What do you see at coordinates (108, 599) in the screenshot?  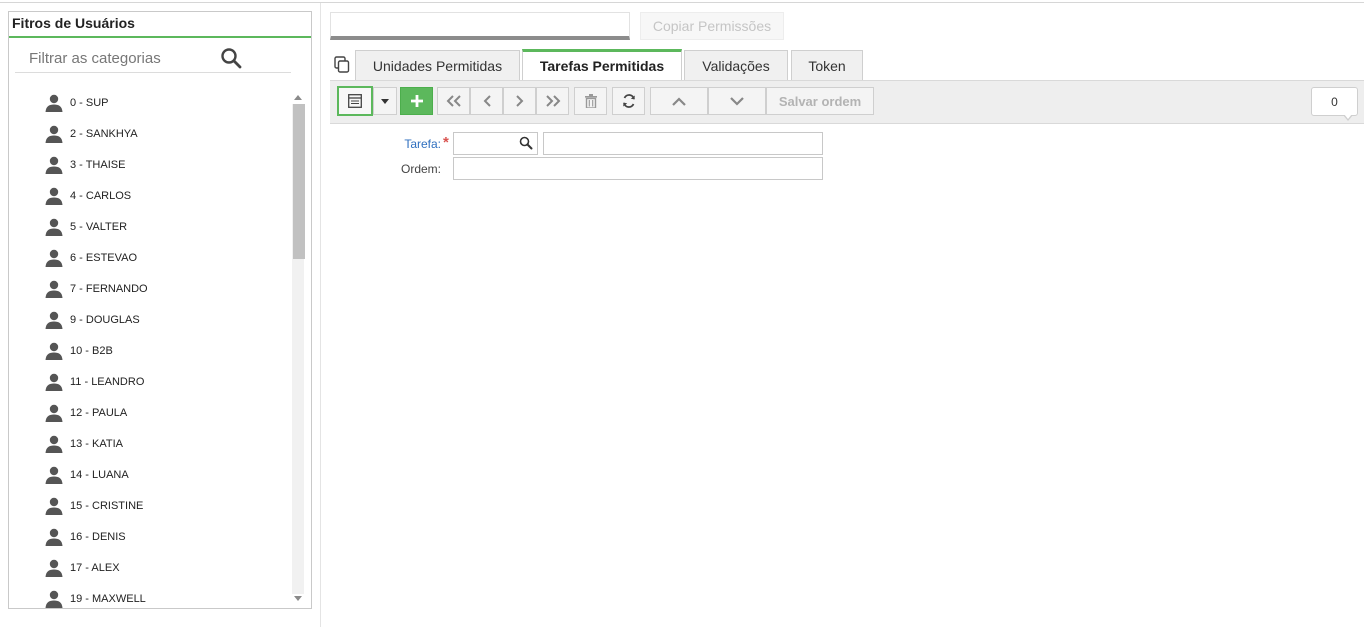 I see `user-label: 19 - MAXWELL` at bounding box center [108, 599].